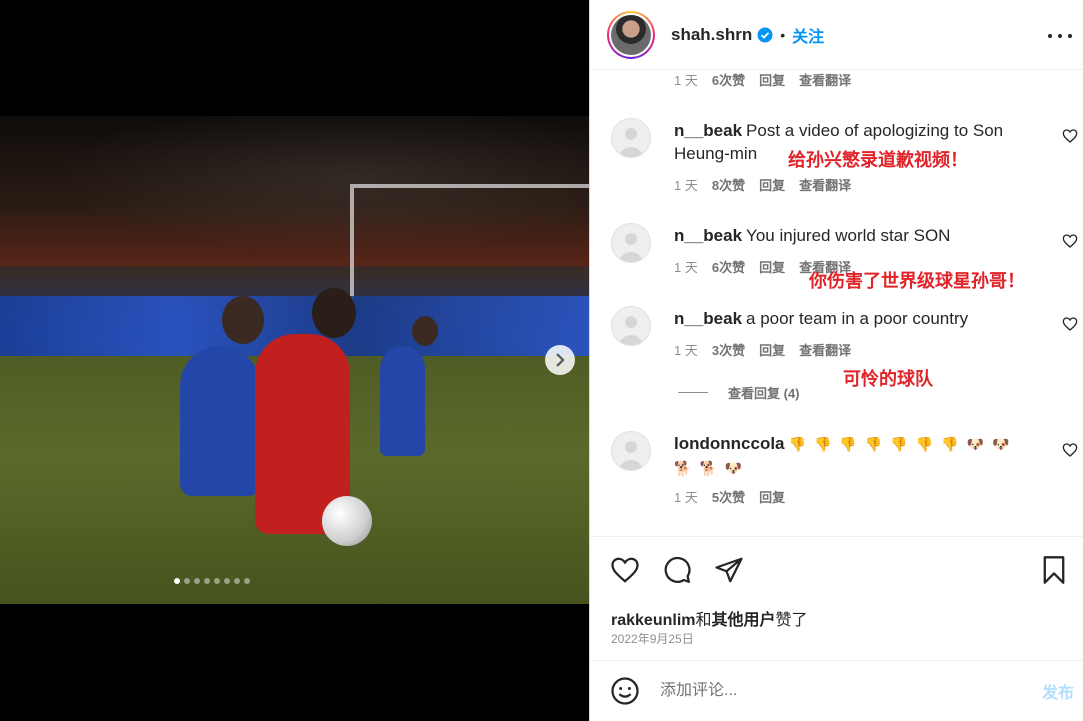  I want to click on translation-annotation: 你伤害了世界级球星孙哥！, so click(917, 281).